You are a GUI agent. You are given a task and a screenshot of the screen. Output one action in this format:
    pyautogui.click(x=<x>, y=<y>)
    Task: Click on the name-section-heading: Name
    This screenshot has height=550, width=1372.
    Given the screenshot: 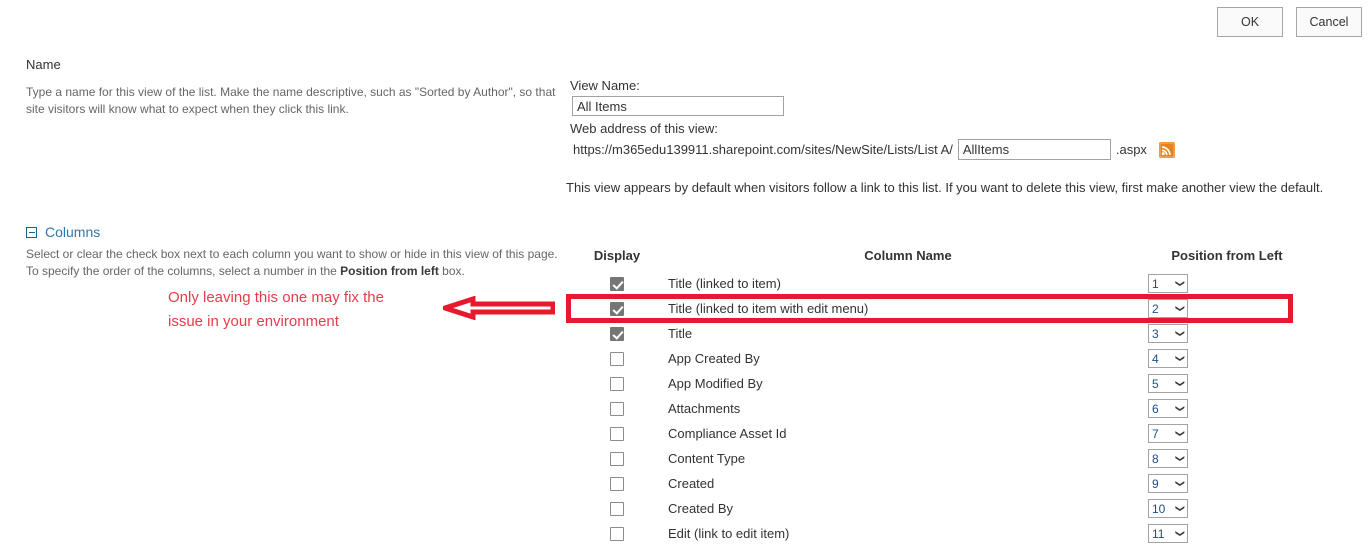 What is the action you would take?
    pyautogui.click(x=43, y=64)
    